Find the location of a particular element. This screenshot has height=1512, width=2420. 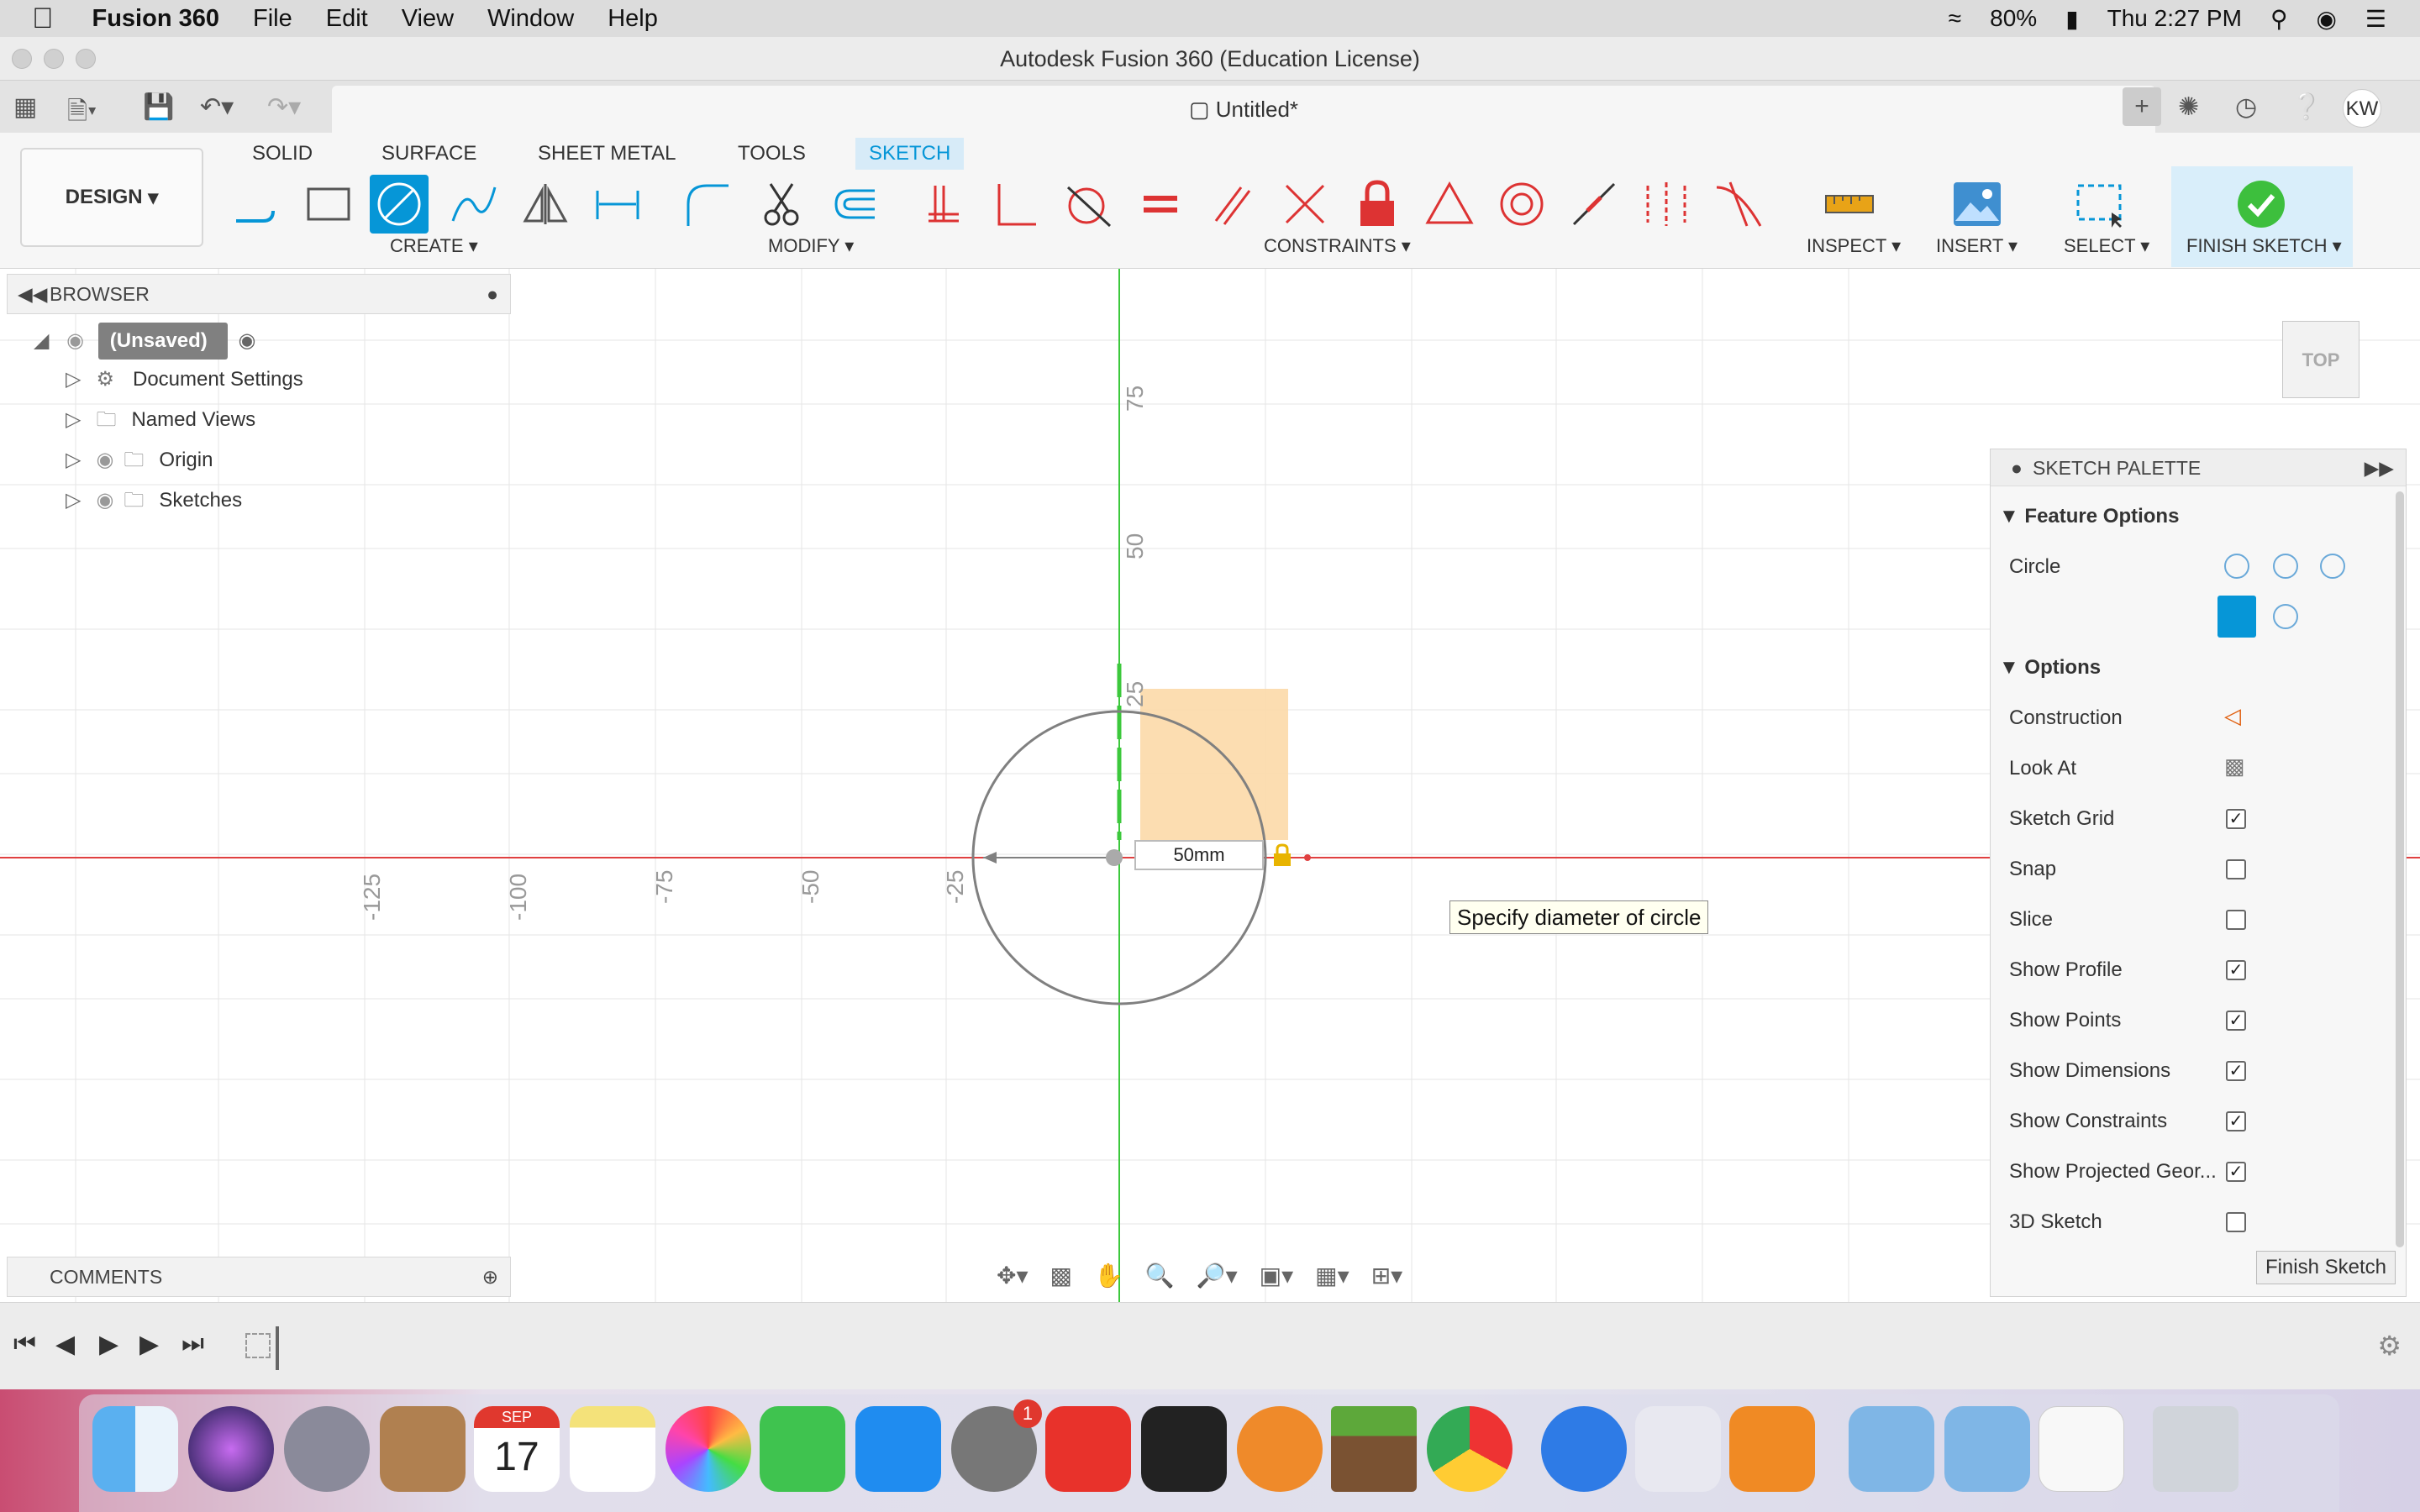

two-point-circle-icon is located at coordinates (2285, 566).